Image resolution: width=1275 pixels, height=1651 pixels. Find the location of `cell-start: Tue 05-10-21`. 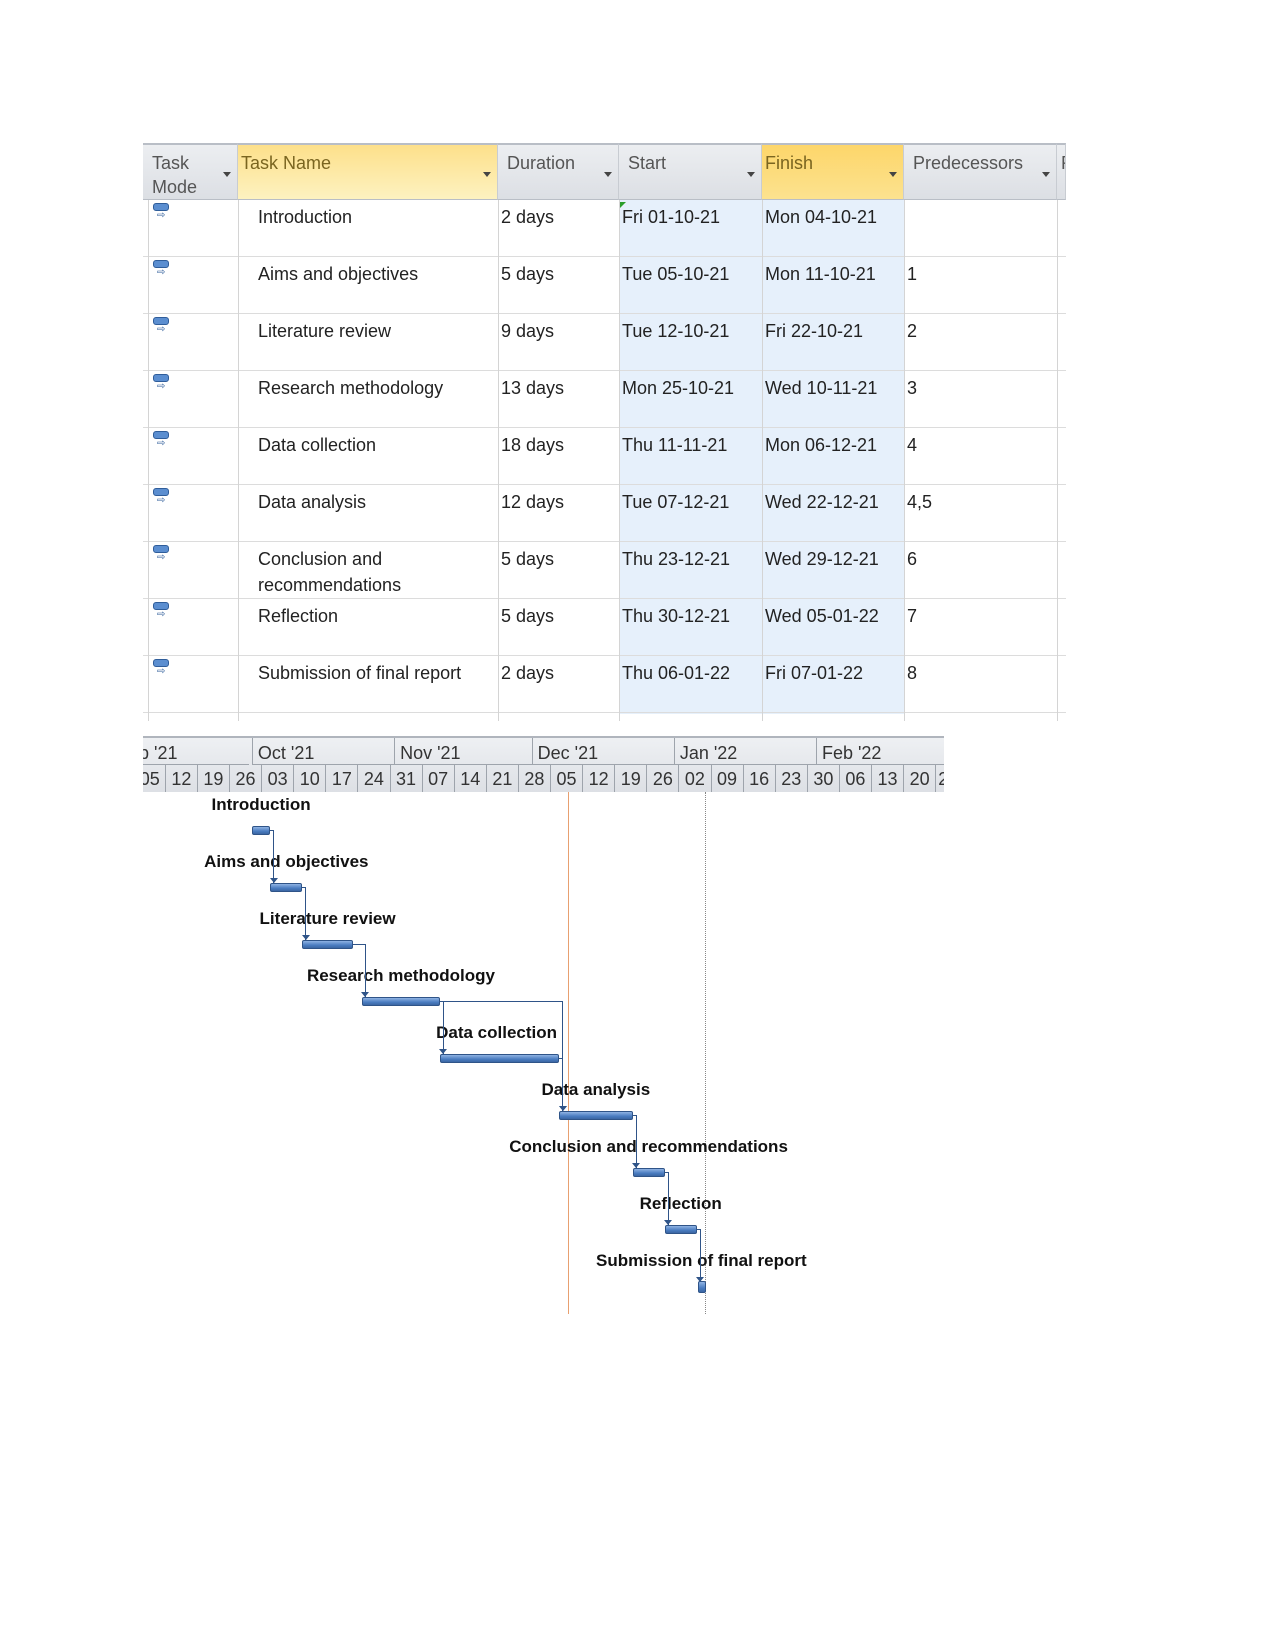

cell-start: Tue 05-10-21 is located at coordinates (675, 274).